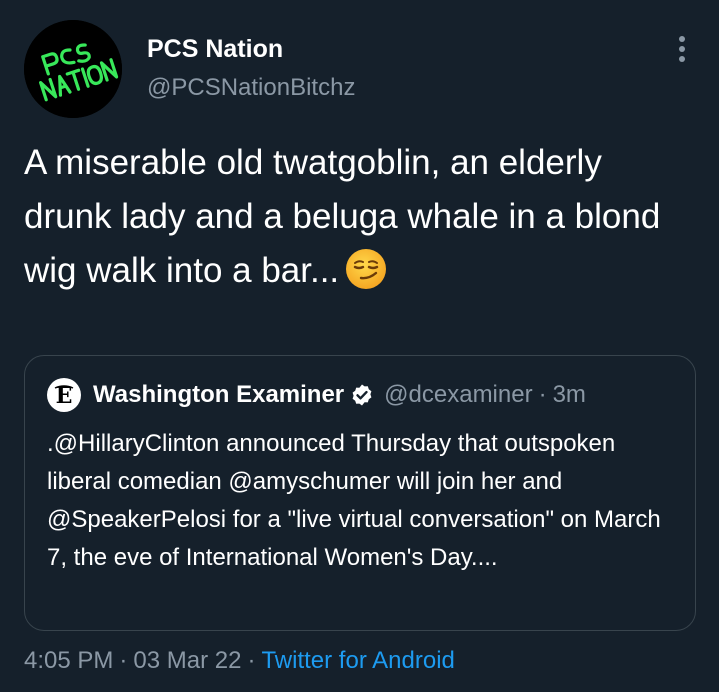 The height and width of the screenshot is (692, 719). Describe the element at coordinates (187, 660) in the screenshot. I see `tweet-date: 03 Mar 22` at that location.